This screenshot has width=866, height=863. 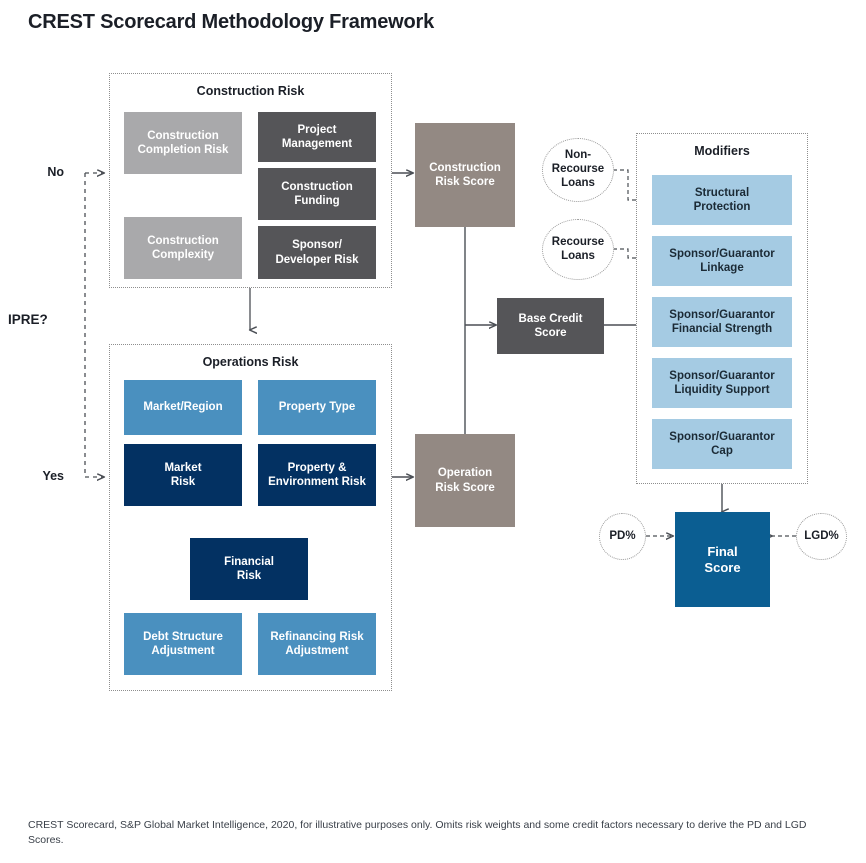 What do you see at coordinates (183, 248) in the screenshot?
I see `box-construction-complexity: Construction Complexity` at bounding box center [183, 248].